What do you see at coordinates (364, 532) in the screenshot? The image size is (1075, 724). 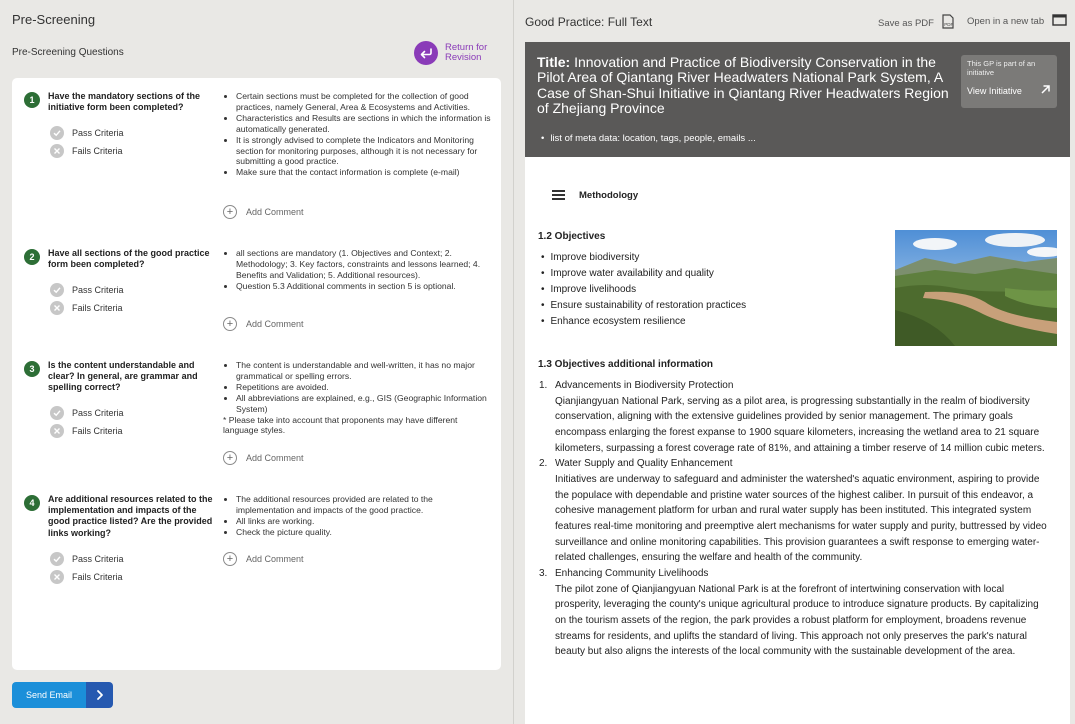 I see `note-item: Check the picture quality.` at bounding box center [364, 532].